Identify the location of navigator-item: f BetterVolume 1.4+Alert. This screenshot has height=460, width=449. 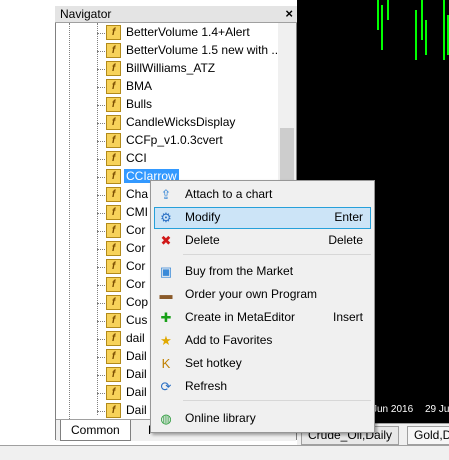
(192, 33).